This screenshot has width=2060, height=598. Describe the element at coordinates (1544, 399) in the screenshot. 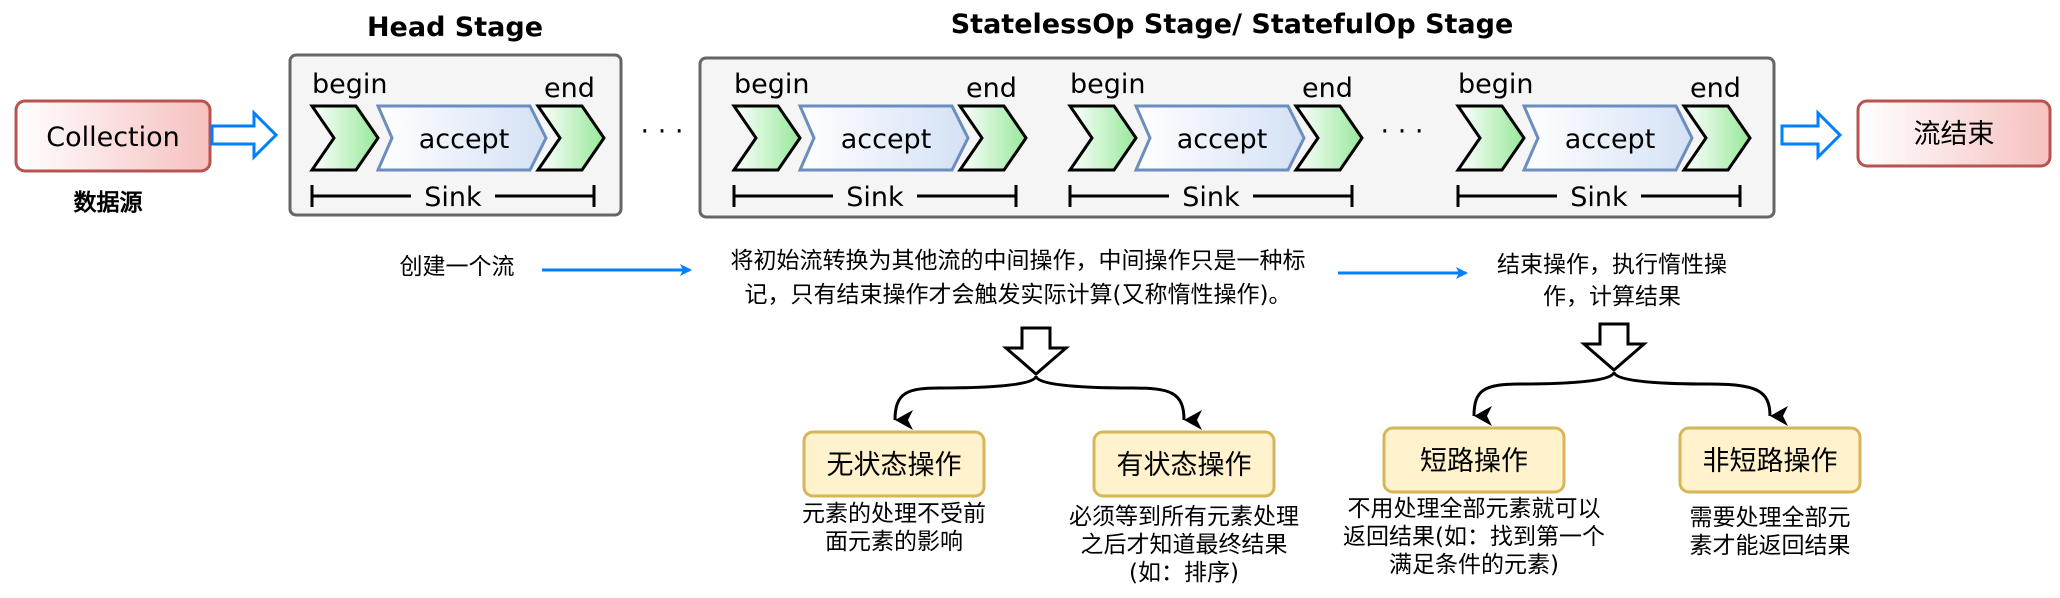

I see `branch-short-circuit` at that location.